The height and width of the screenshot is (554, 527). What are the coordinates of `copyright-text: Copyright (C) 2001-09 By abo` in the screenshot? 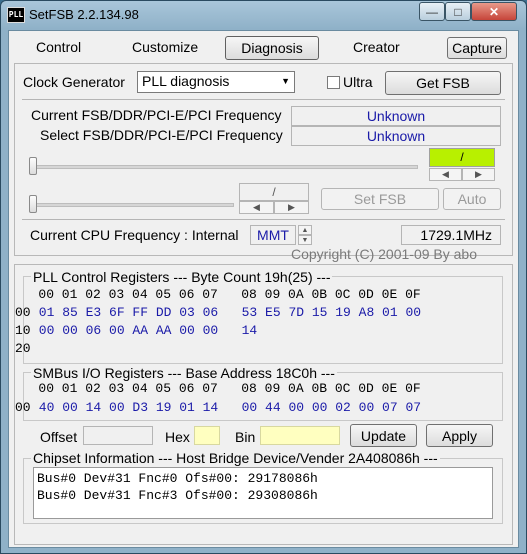 It's located at (384, 254).